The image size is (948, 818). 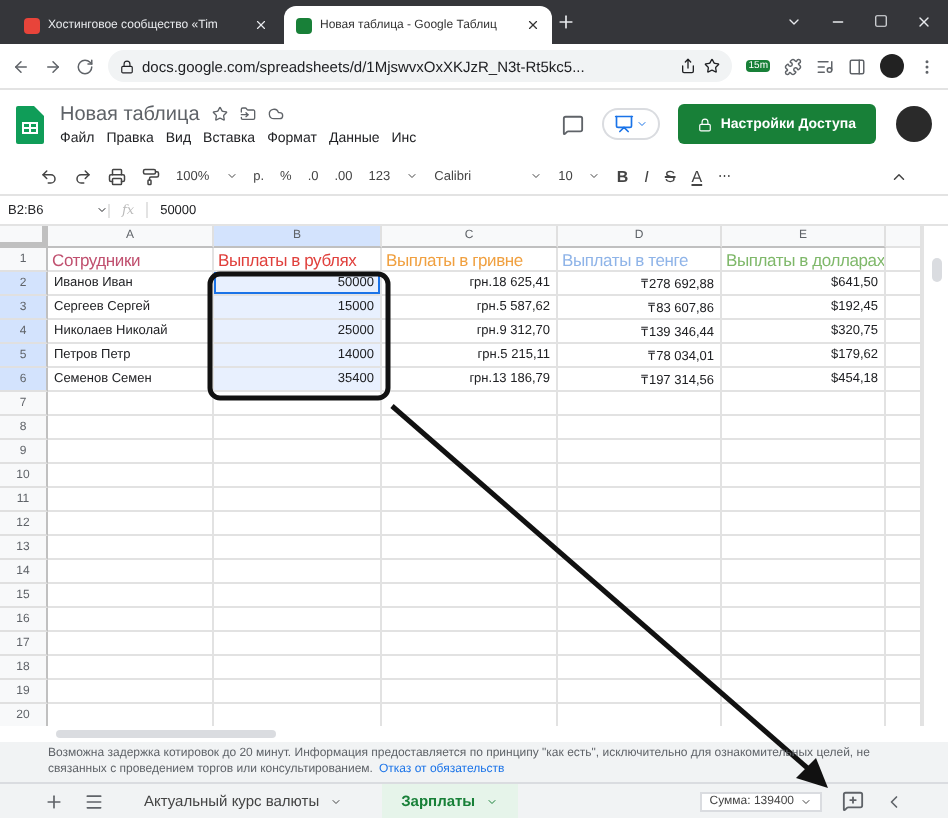 What do you see at coordinates (794, 22) in the screenshot?
I see `tab-search-icon` at bounding box center [794, 22].